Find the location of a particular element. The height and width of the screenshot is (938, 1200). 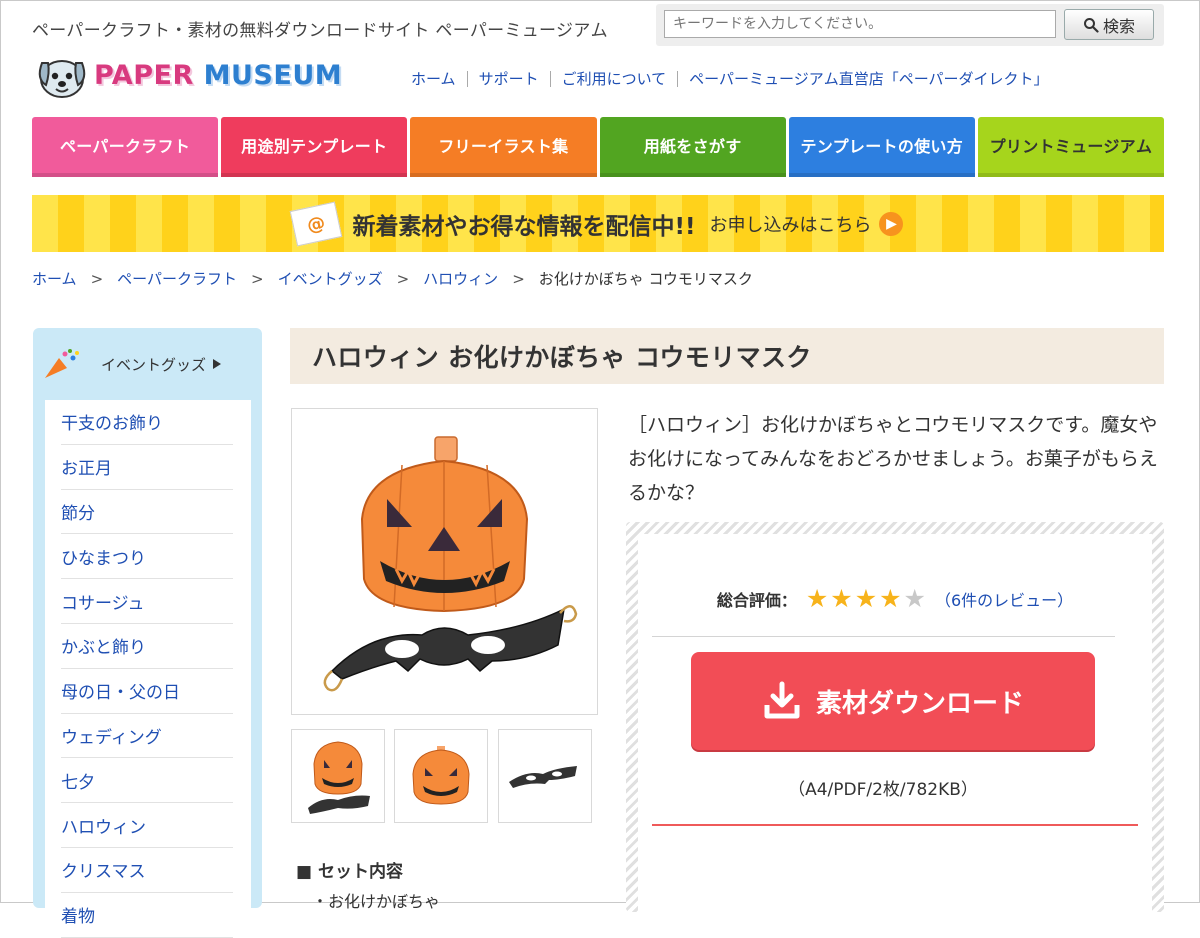

search-button: 検索 is located at coordinates (1109, 24).